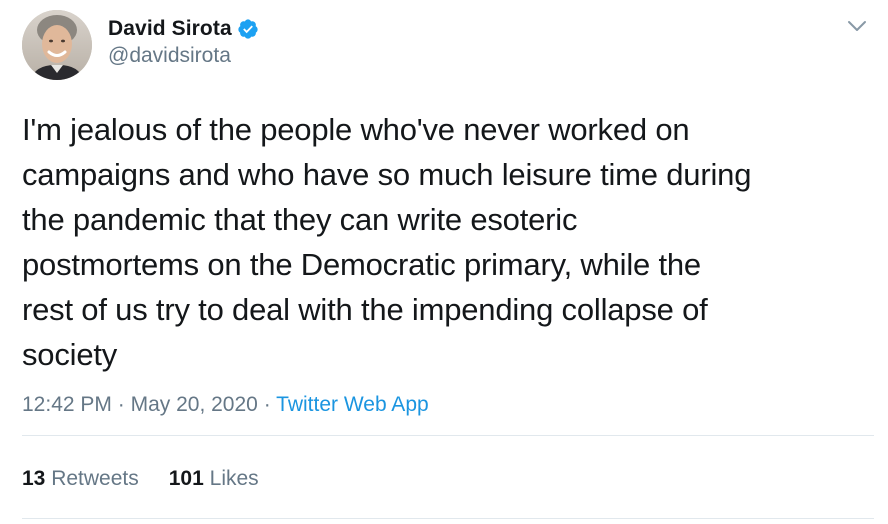 This screenshot has height=524, width=888. I want to click on tweet-stats: 13 Retweets 101 Likes, so click(140, 479).